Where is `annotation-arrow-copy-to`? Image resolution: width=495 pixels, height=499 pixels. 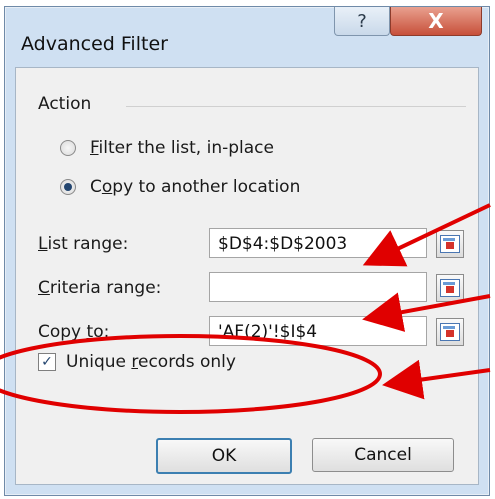
annotation-arrow-copy-to is located at coordinates (426, 312).